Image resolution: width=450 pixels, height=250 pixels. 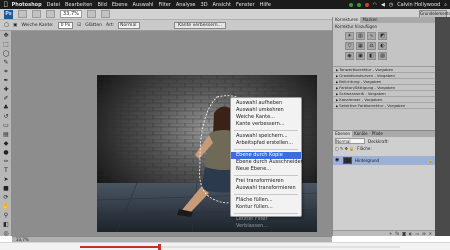 What do you see at coordinates (245, 5) in the screenshot?
I see `menu-fenster: Fenster` at bounding box center [245, 5].